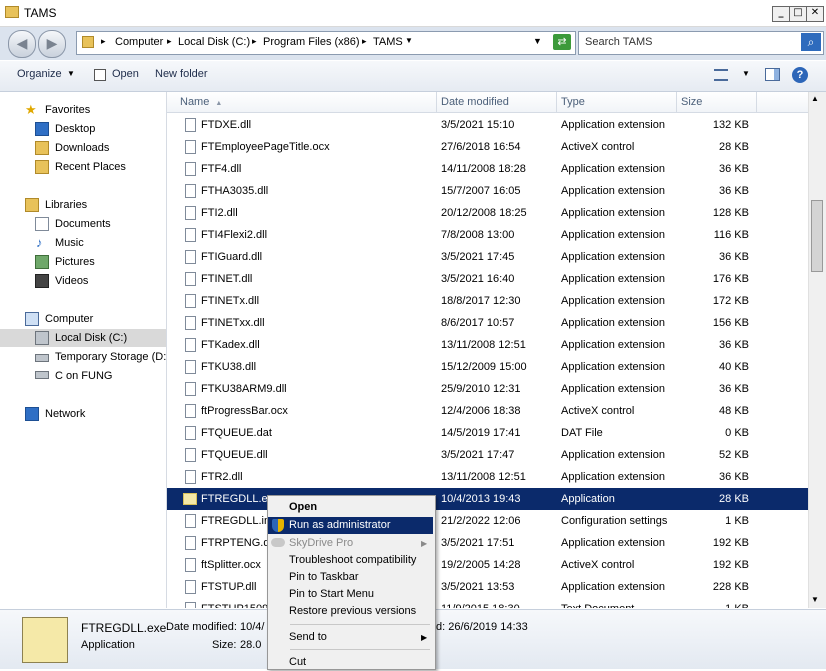 This screenshot has width=826, height=671. What do you see at coordinates (730, 301) in the screenshot?
I see `file-size: 172 KB` at bounding box center [730, 301].